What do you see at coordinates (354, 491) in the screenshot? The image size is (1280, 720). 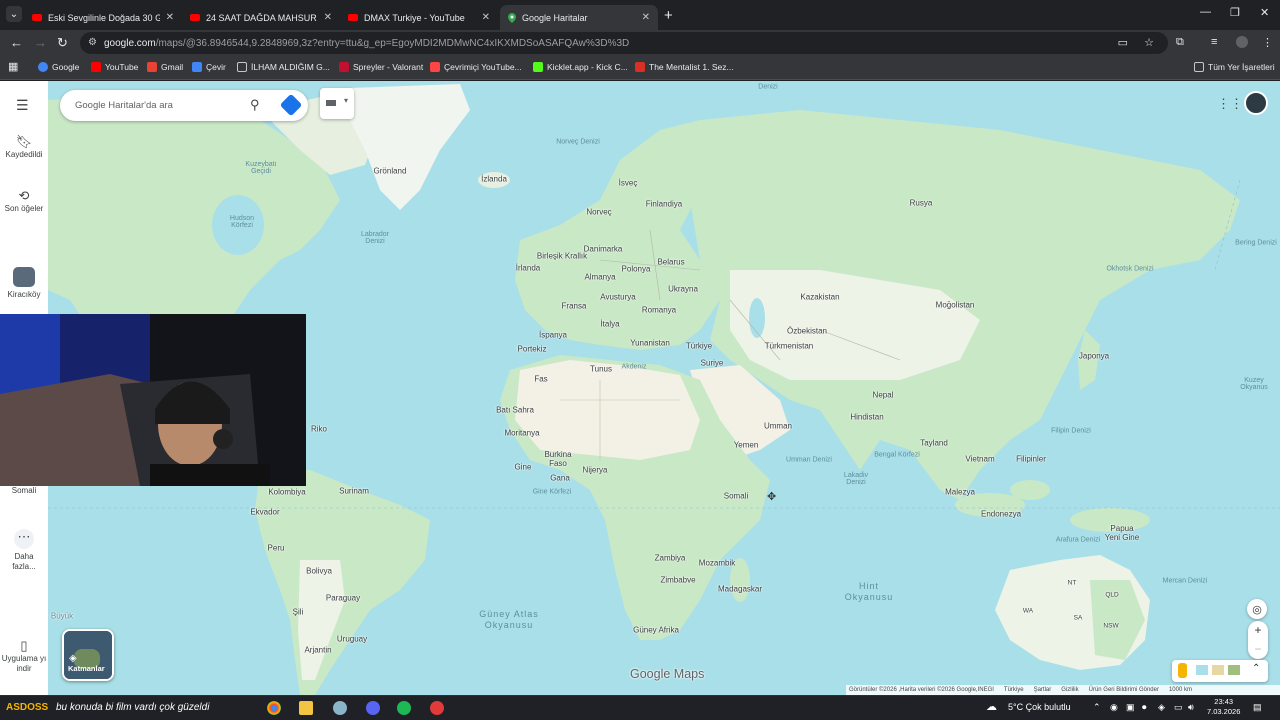 I see `map-label: Surinam` at bounding box center [354, 491].